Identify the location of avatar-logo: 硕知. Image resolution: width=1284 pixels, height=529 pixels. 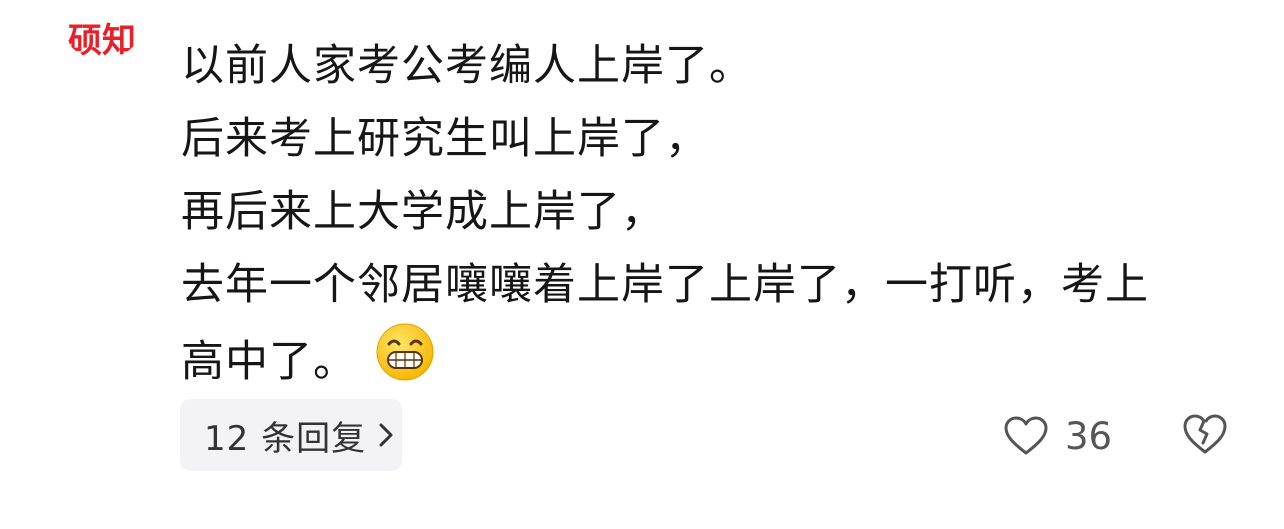
(102, 37).